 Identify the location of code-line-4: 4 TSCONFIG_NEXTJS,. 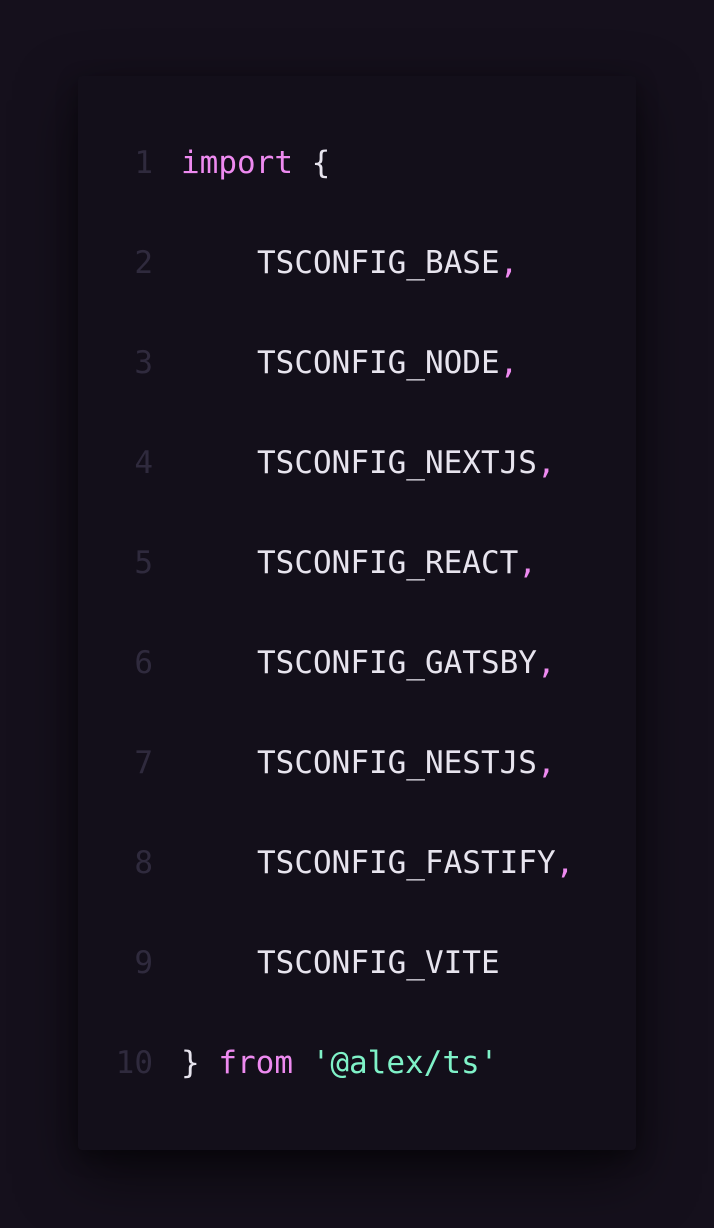
(357, 463).